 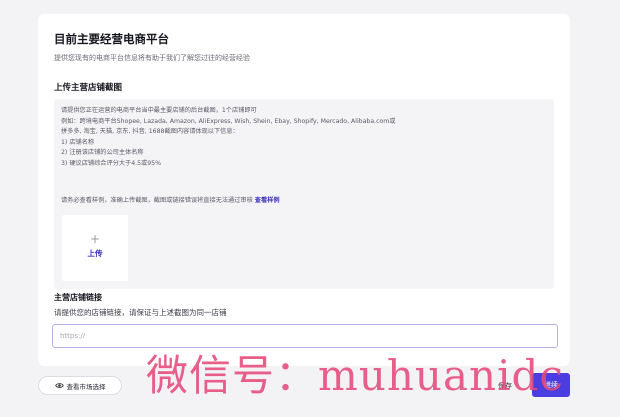 I want to click on plus-icon: +, so click(x=95, y=239).